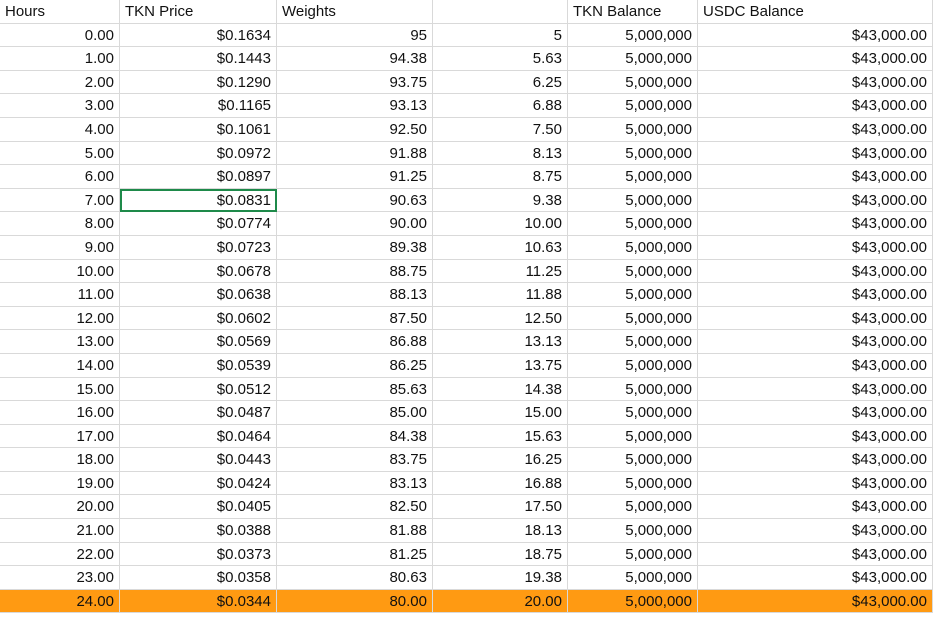  I want to click on cell-hours: 23.00, so click(60, 578).